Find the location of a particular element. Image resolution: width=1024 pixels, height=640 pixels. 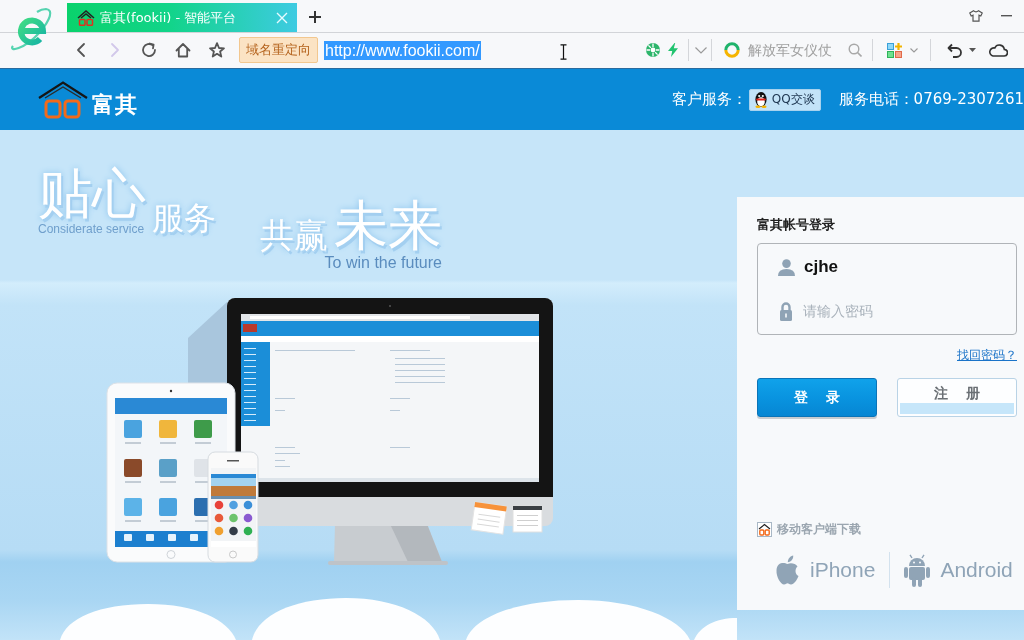

robot-icon is located at coordinates (917, 570).